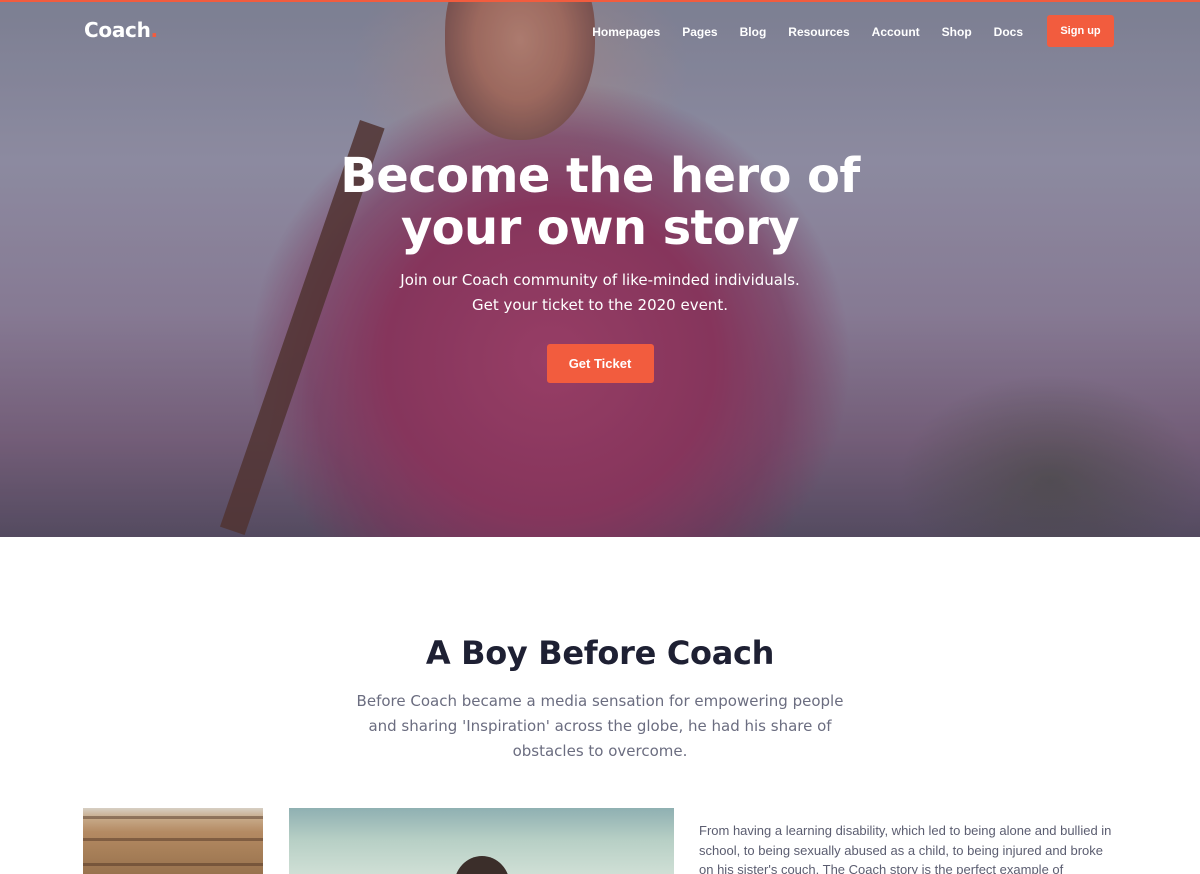 The width and height of the screenshot is (1200, 874). What do you see at coordinates (600, 1) in the screenshot?
I see `top-accent-line` at bounding box center [600, 1].